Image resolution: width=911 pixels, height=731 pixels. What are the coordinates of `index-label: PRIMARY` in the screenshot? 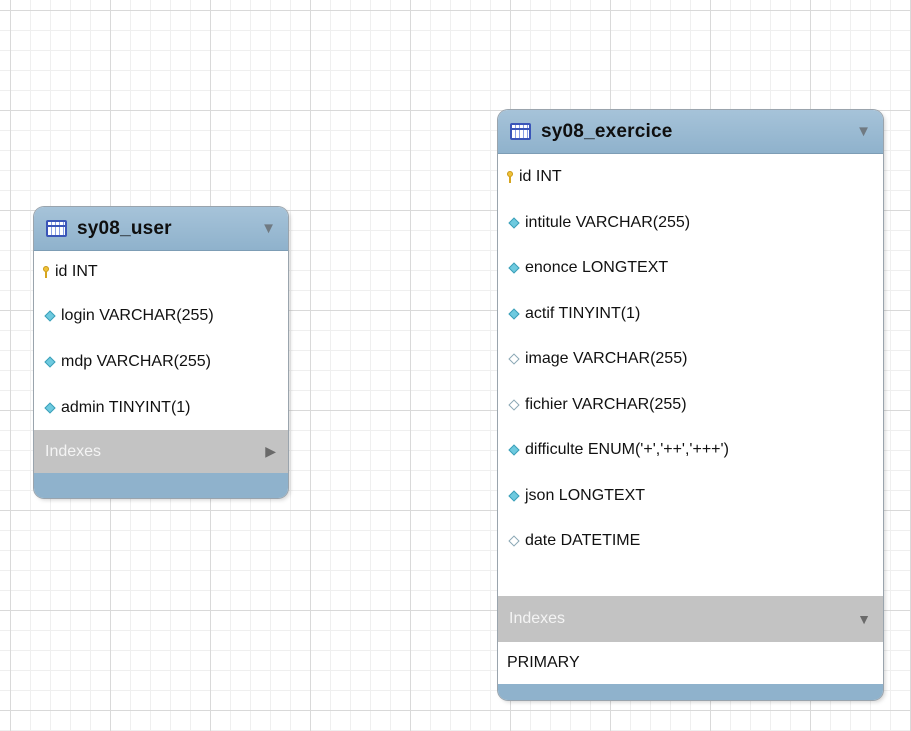 It's located at (543, 662).